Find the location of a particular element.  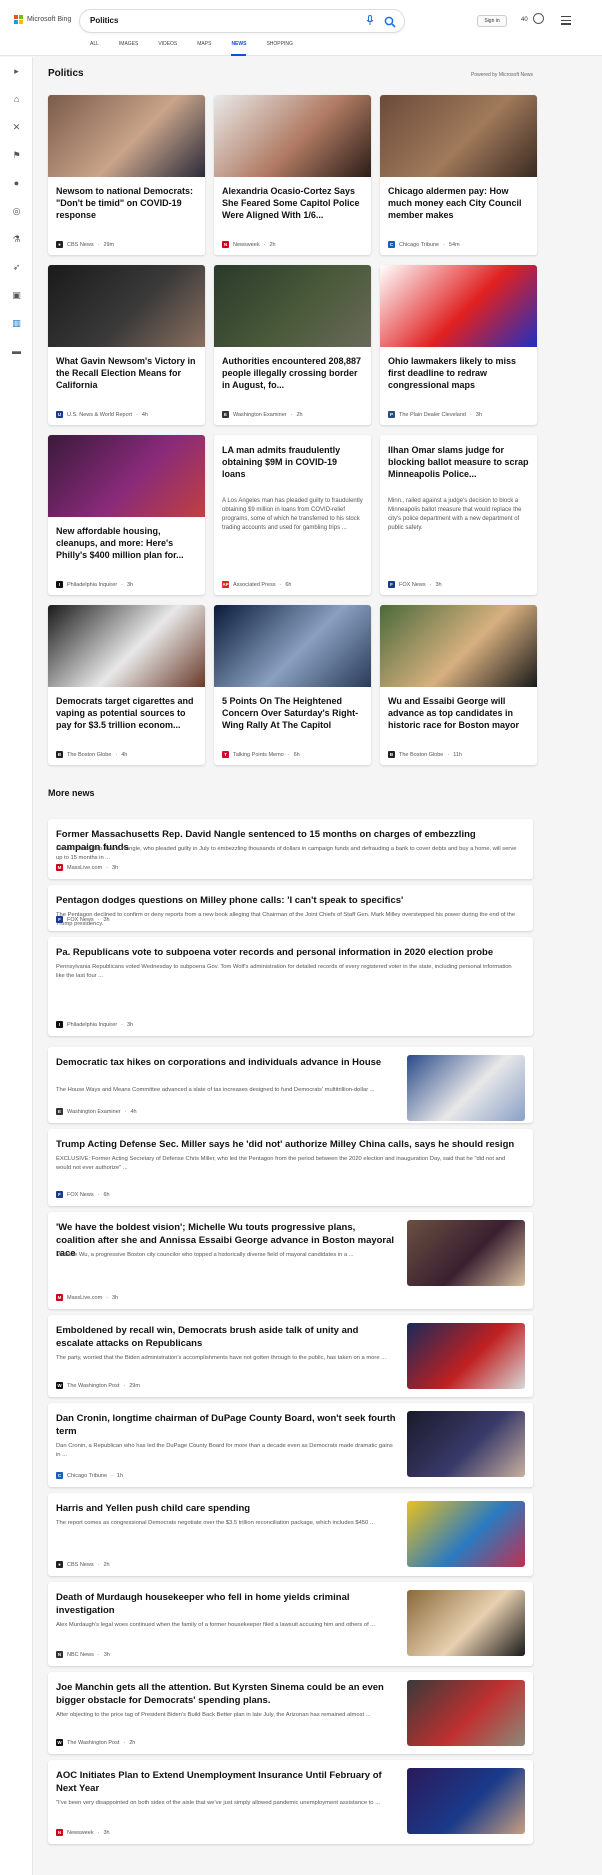

location-icon: ● is located at coordinates (16, 183).